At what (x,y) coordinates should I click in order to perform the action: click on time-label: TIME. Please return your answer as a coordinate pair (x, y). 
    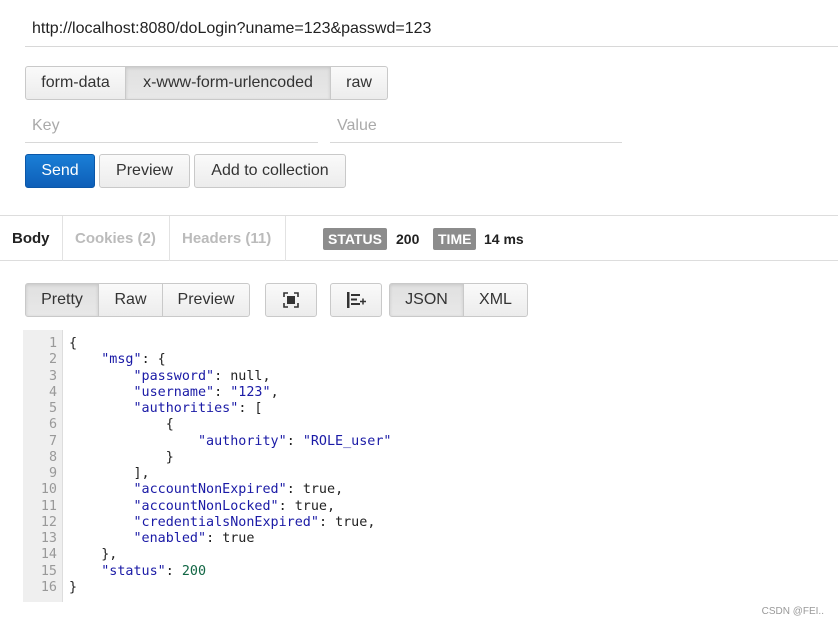
    Looking at the image, I should click on (455, 239).